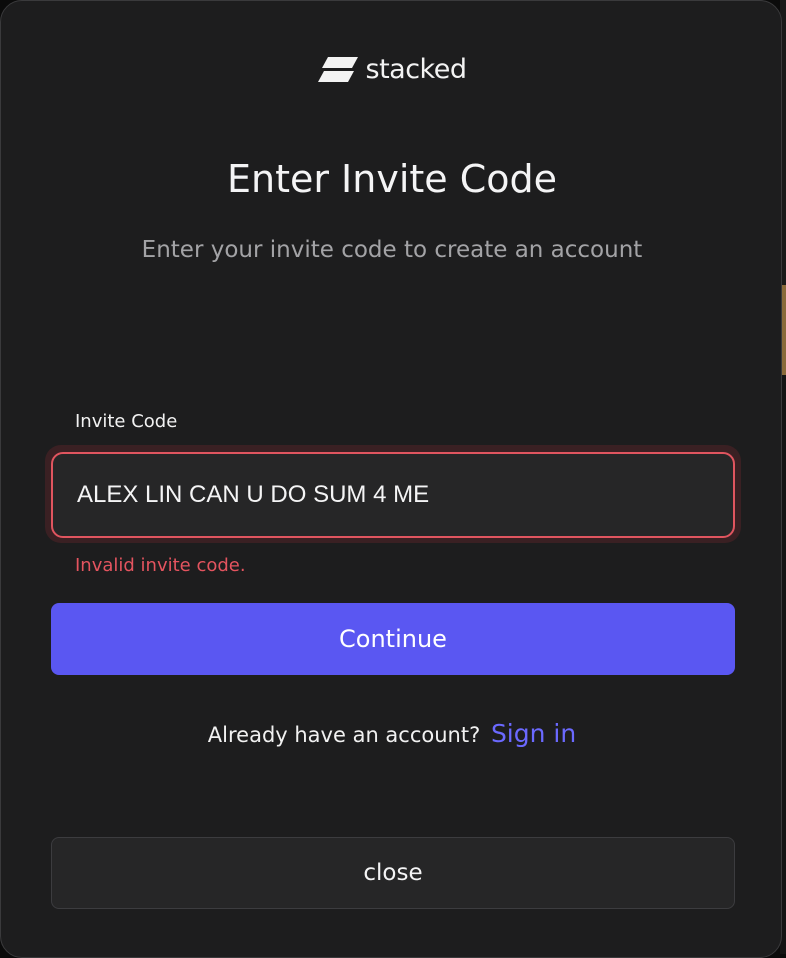  I want to click on close-button: close, so click(393, 873).